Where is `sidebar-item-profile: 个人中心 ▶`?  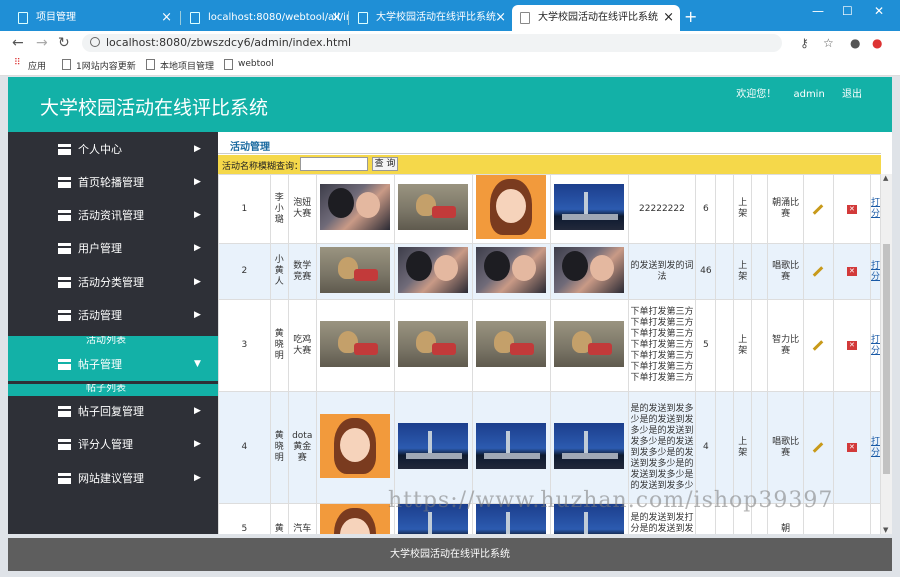
sidebar-item-profile: 个人中心 ▶ is located at coordinates (113, 149).